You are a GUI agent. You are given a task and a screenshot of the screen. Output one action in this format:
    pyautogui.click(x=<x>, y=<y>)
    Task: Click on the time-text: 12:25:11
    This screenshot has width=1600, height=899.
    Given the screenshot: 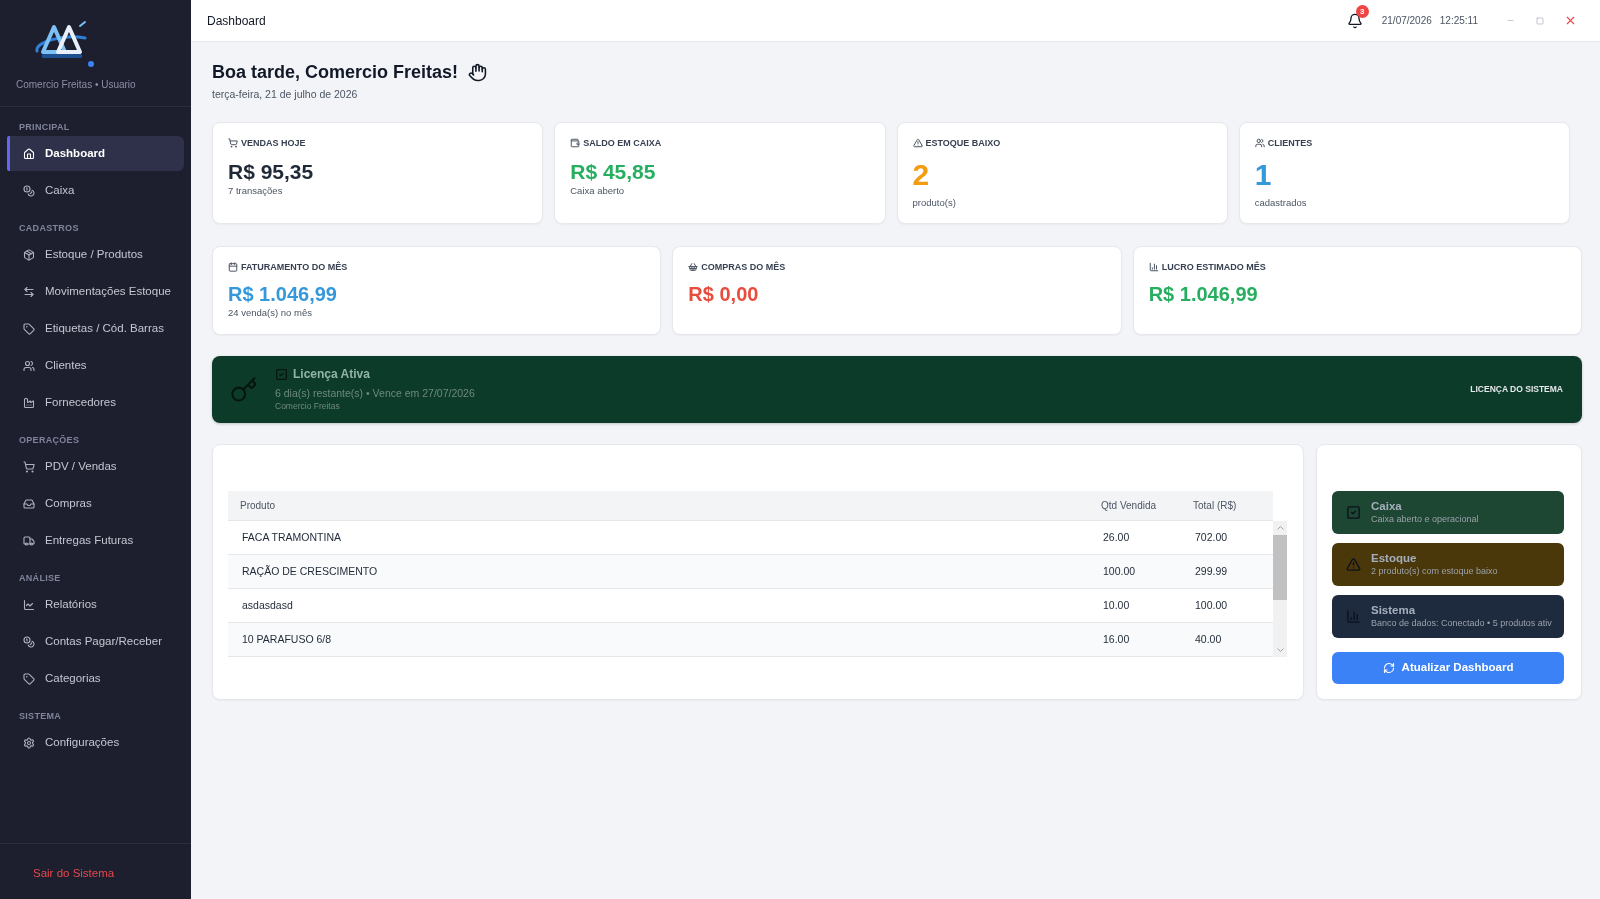 What is the action you would take?
    pyautogui.click(x=1458, y=21)
    